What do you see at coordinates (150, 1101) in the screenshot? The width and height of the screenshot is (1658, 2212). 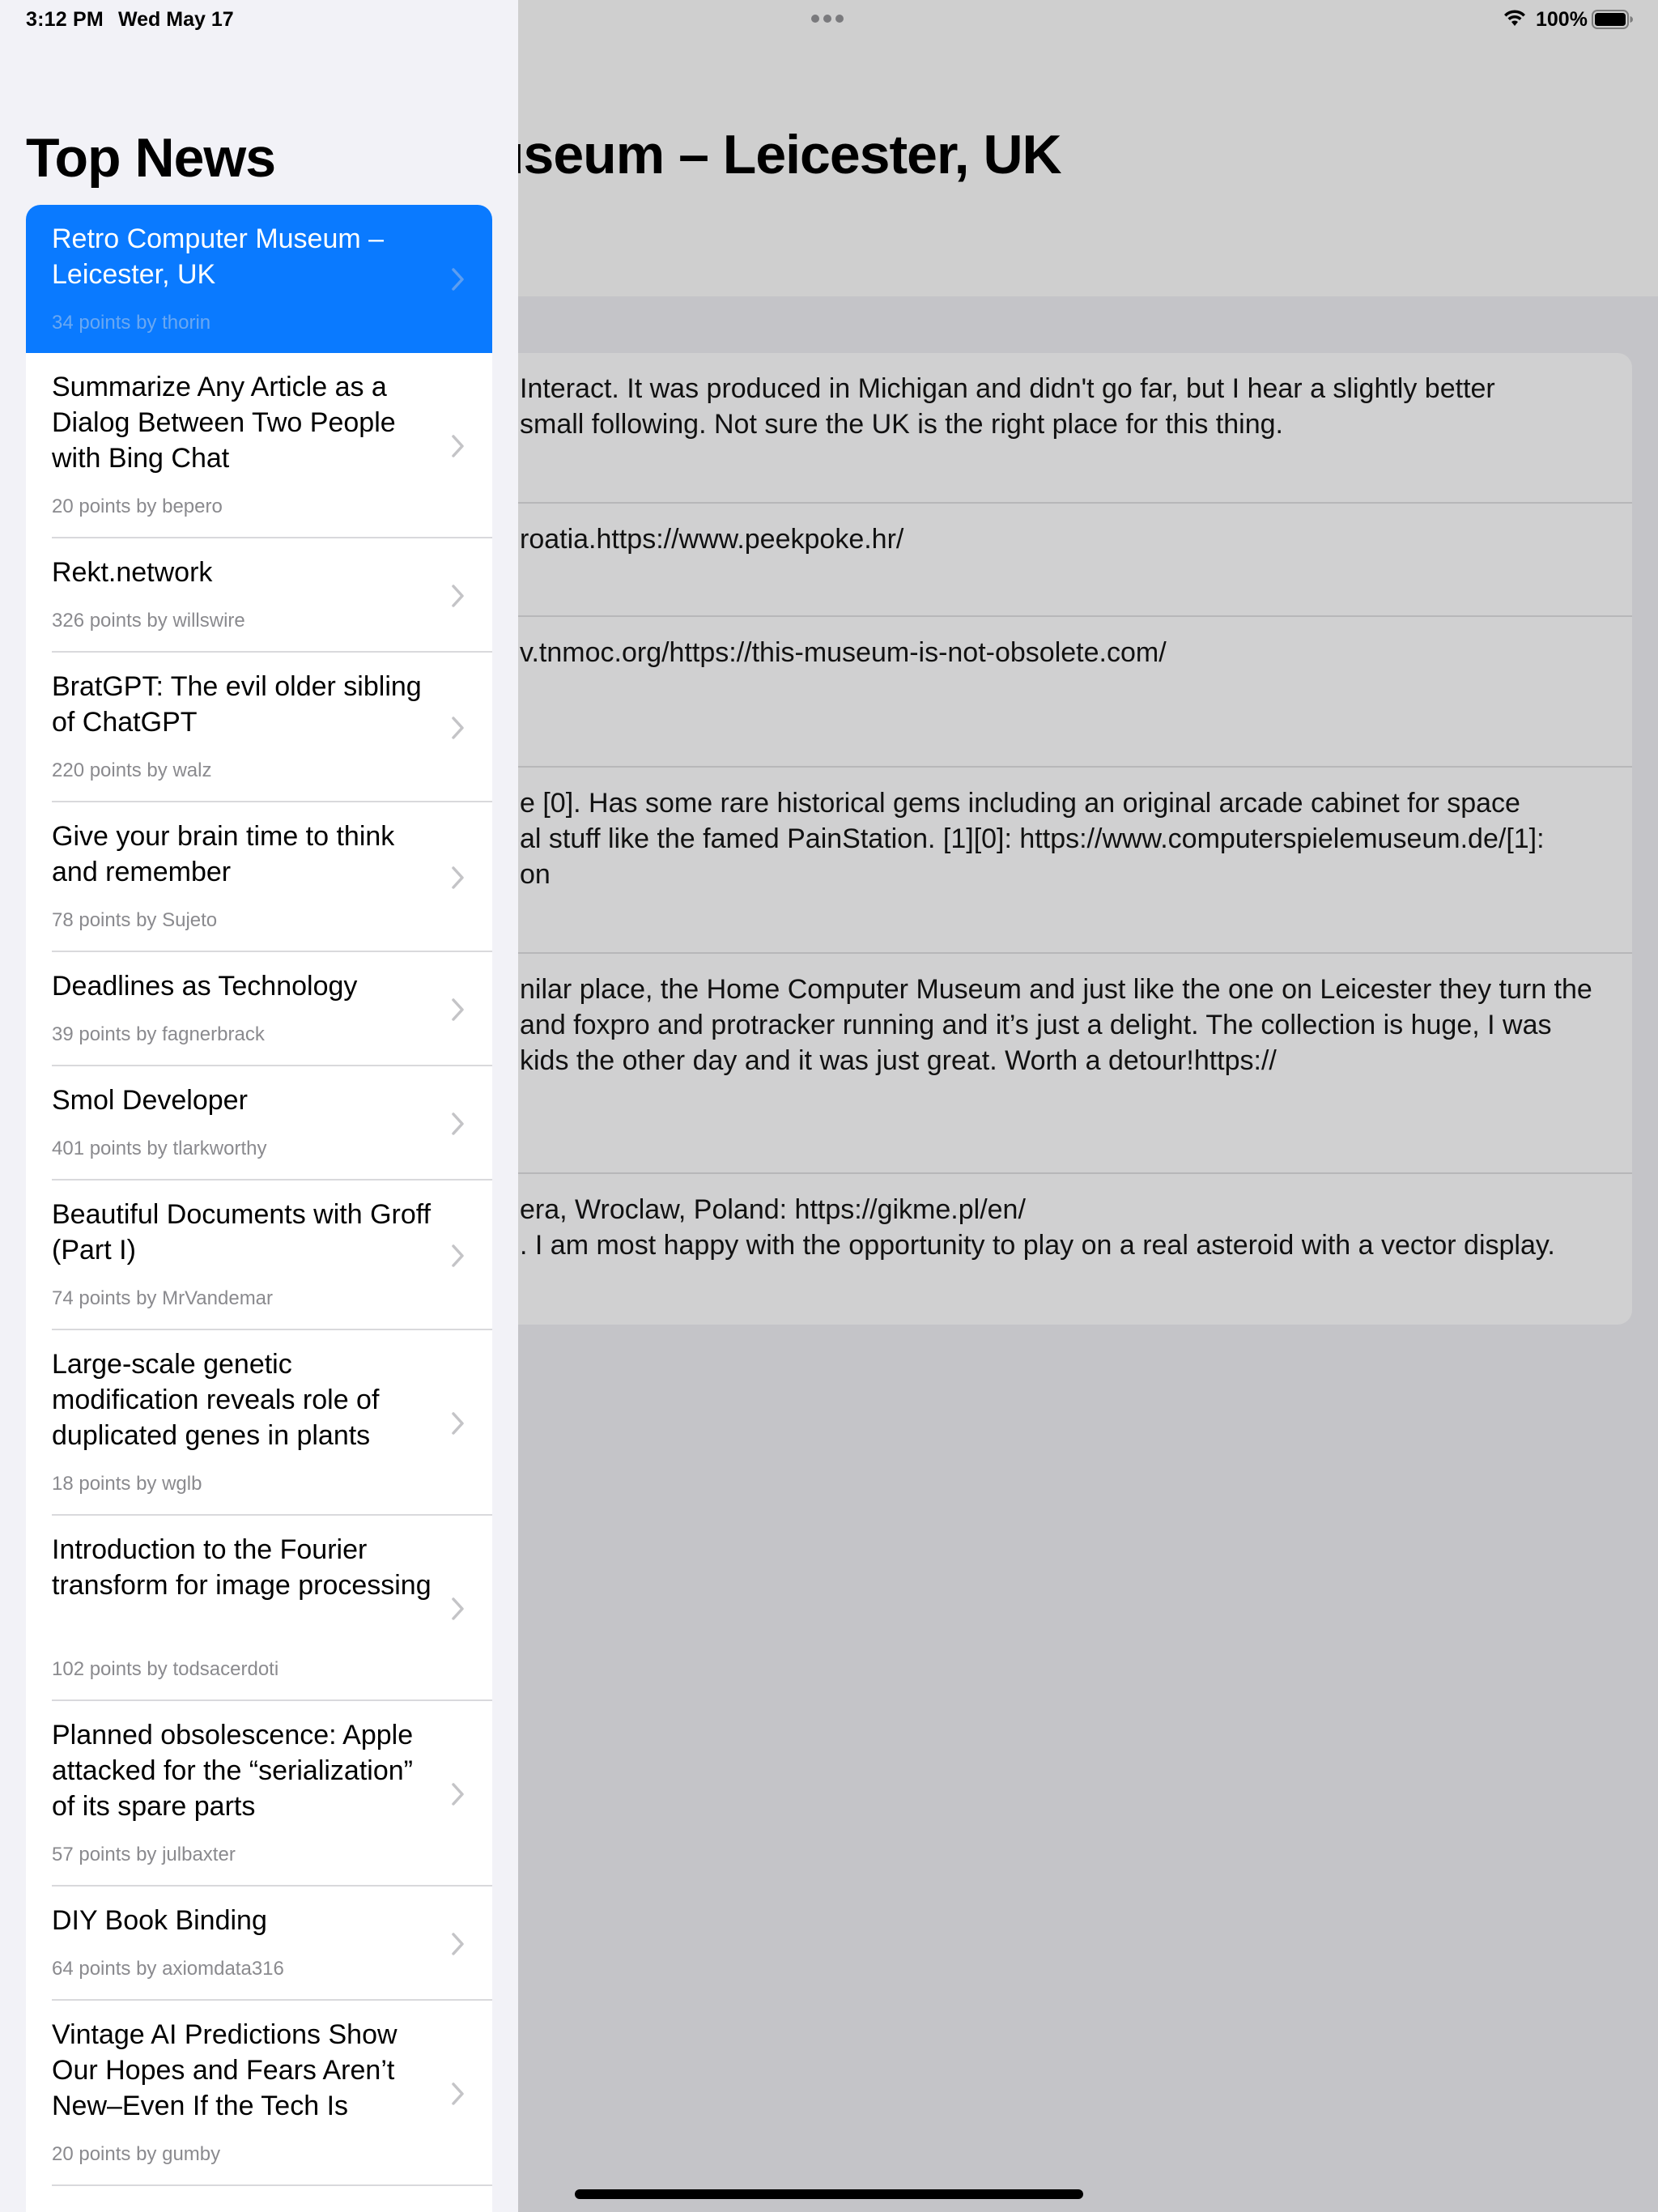 I see `news-item-title: Smol Developer` at bounding box center [150, 1101].